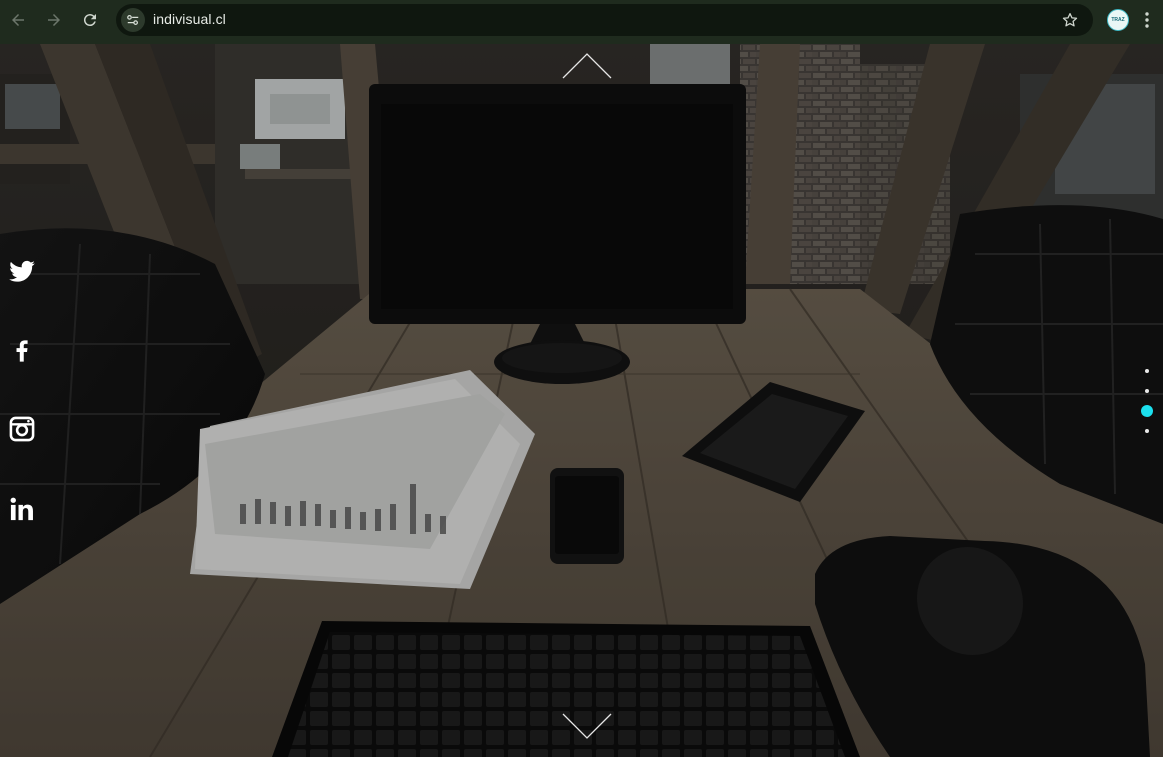  I want to click on forward-button, so click(54, 20).